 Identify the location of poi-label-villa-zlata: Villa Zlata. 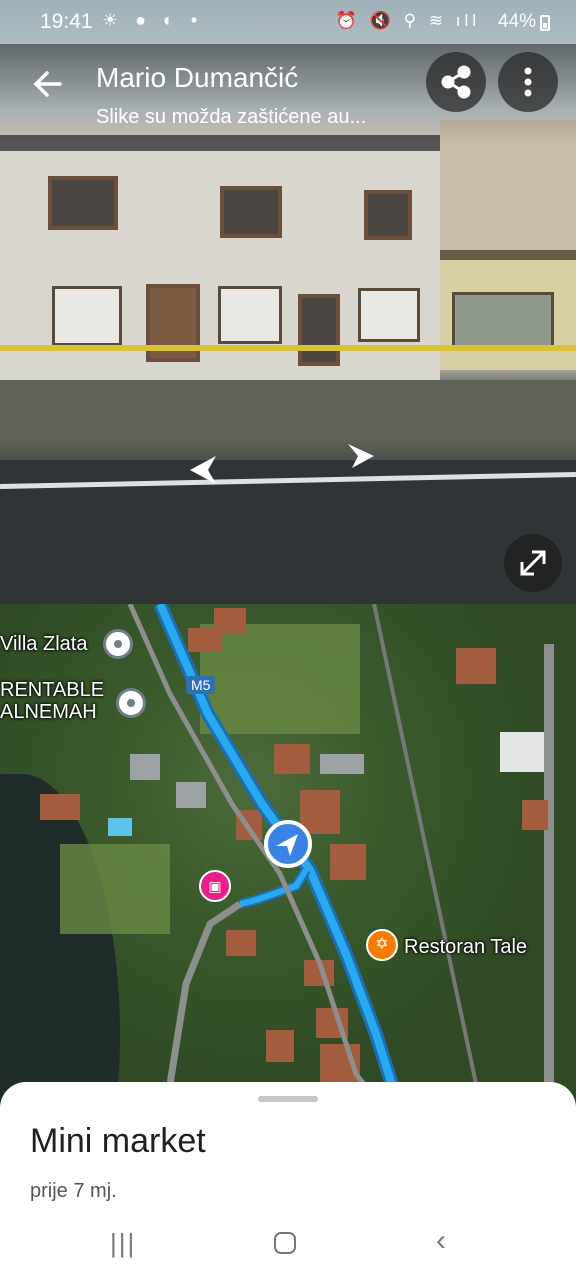
(43, 644).